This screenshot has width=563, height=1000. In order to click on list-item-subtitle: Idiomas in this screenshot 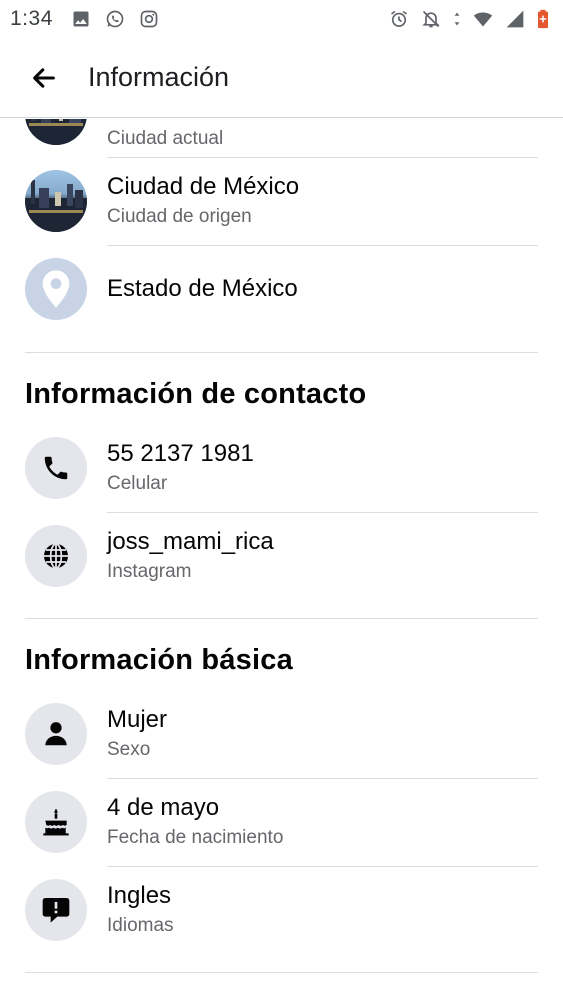, I will do `click(140, 925)`.